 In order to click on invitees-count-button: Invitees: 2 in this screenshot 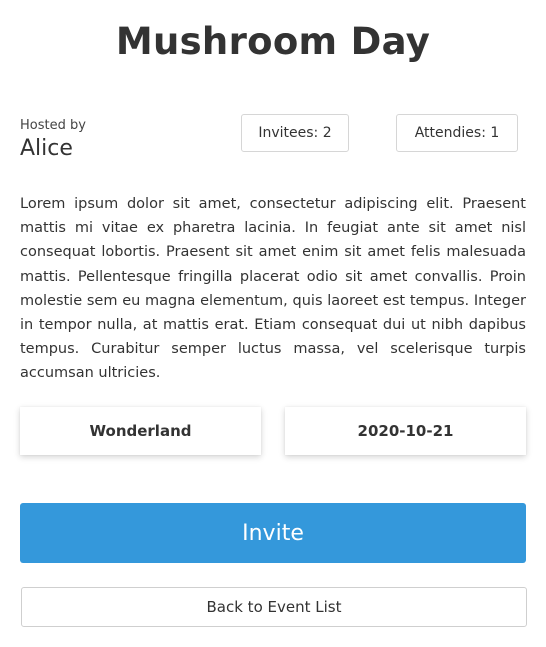, I will do `click(295, 133)`.